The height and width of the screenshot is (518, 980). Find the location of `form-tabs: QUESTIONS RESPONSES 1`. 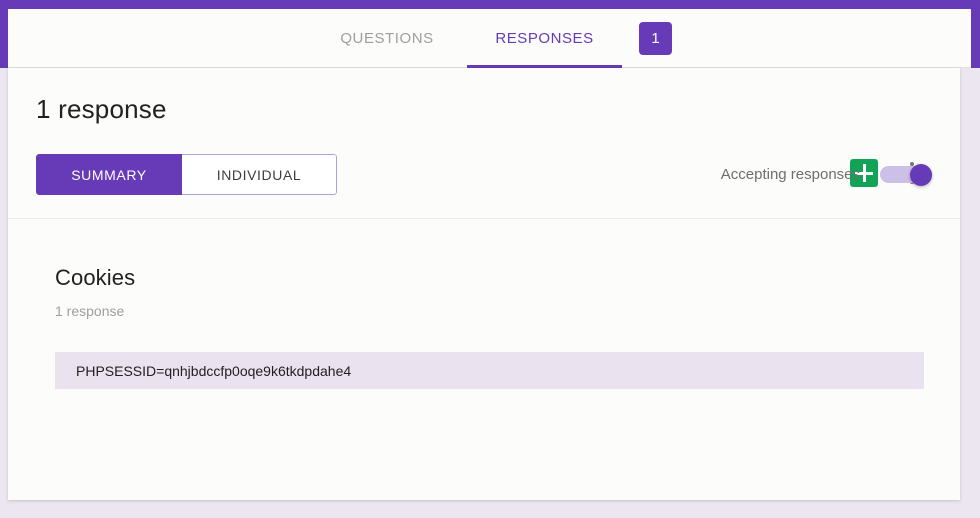

form-tabs: QUESTIONS RESPONSES 1 is located at coordinates (489, 38).